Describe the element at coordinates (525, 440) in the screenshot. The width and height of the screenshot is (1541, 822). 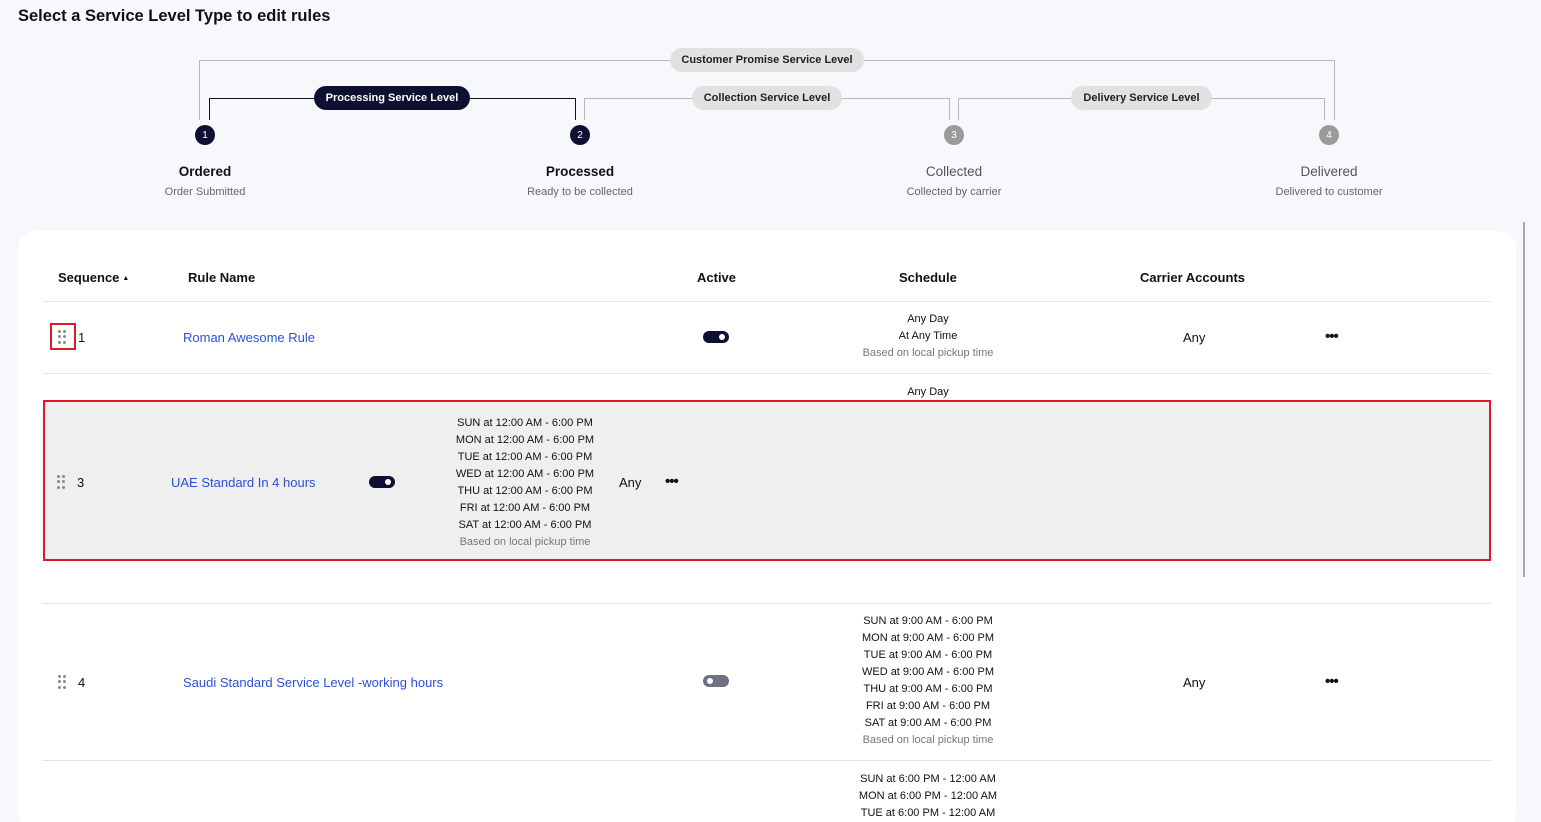
I see `schedule-line: MON at 12:00 AM - 6:00 PM` at that location.